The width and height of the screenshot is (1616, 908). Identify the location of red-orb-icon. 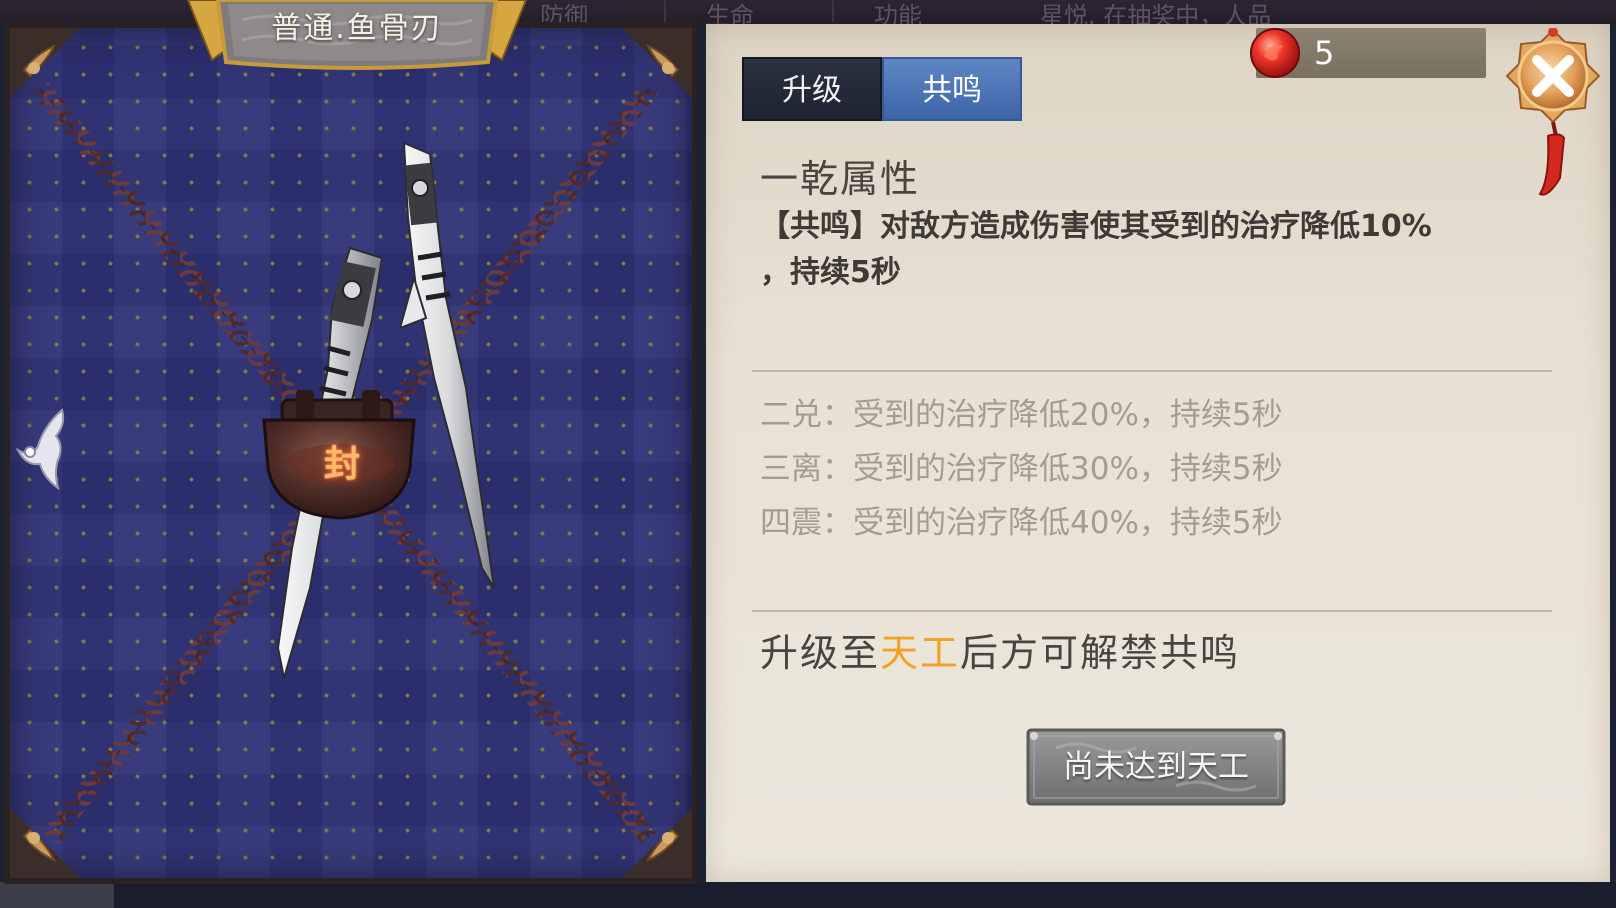
(1275, 53).